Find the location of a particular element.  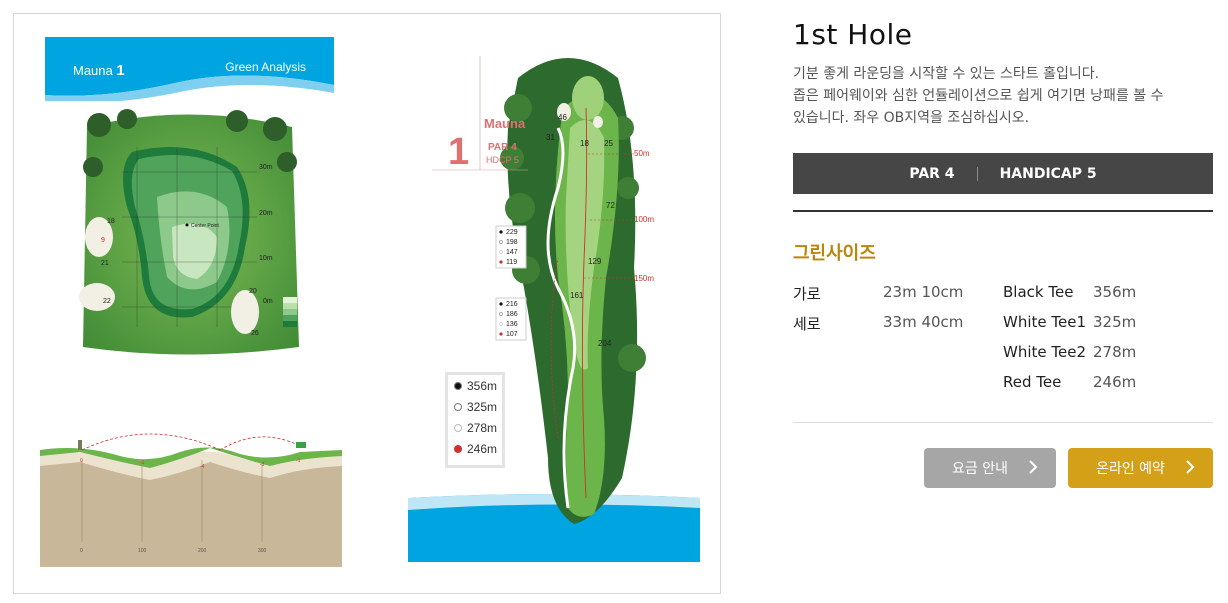

map-marker: 31 is located at coordinates (550, 137).